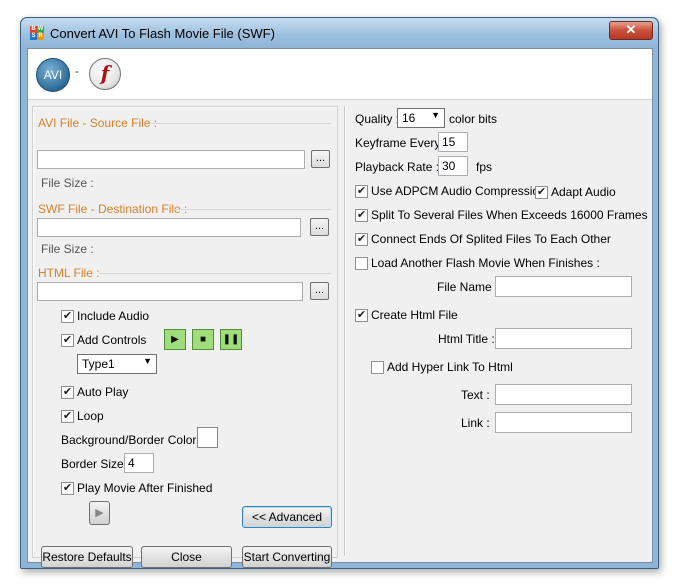 The image size is (683, 587). What do you see at coordinates (98, 123) in the screenshot?
I see `source-file-label: AVI File - Source File :` at bounding box center [98, 123].